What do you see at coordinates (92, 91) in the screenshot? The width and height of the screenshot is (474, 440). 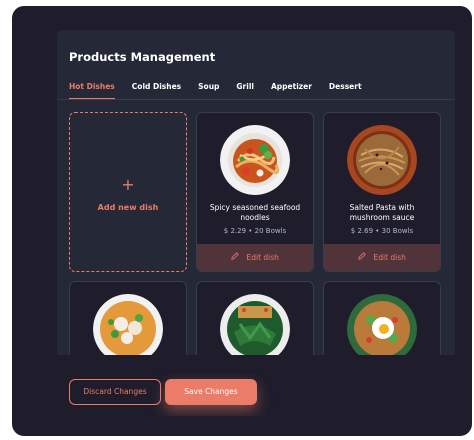 I see `tab-hot-dishes: Hot Dishes` at bounding box center [92, 91].